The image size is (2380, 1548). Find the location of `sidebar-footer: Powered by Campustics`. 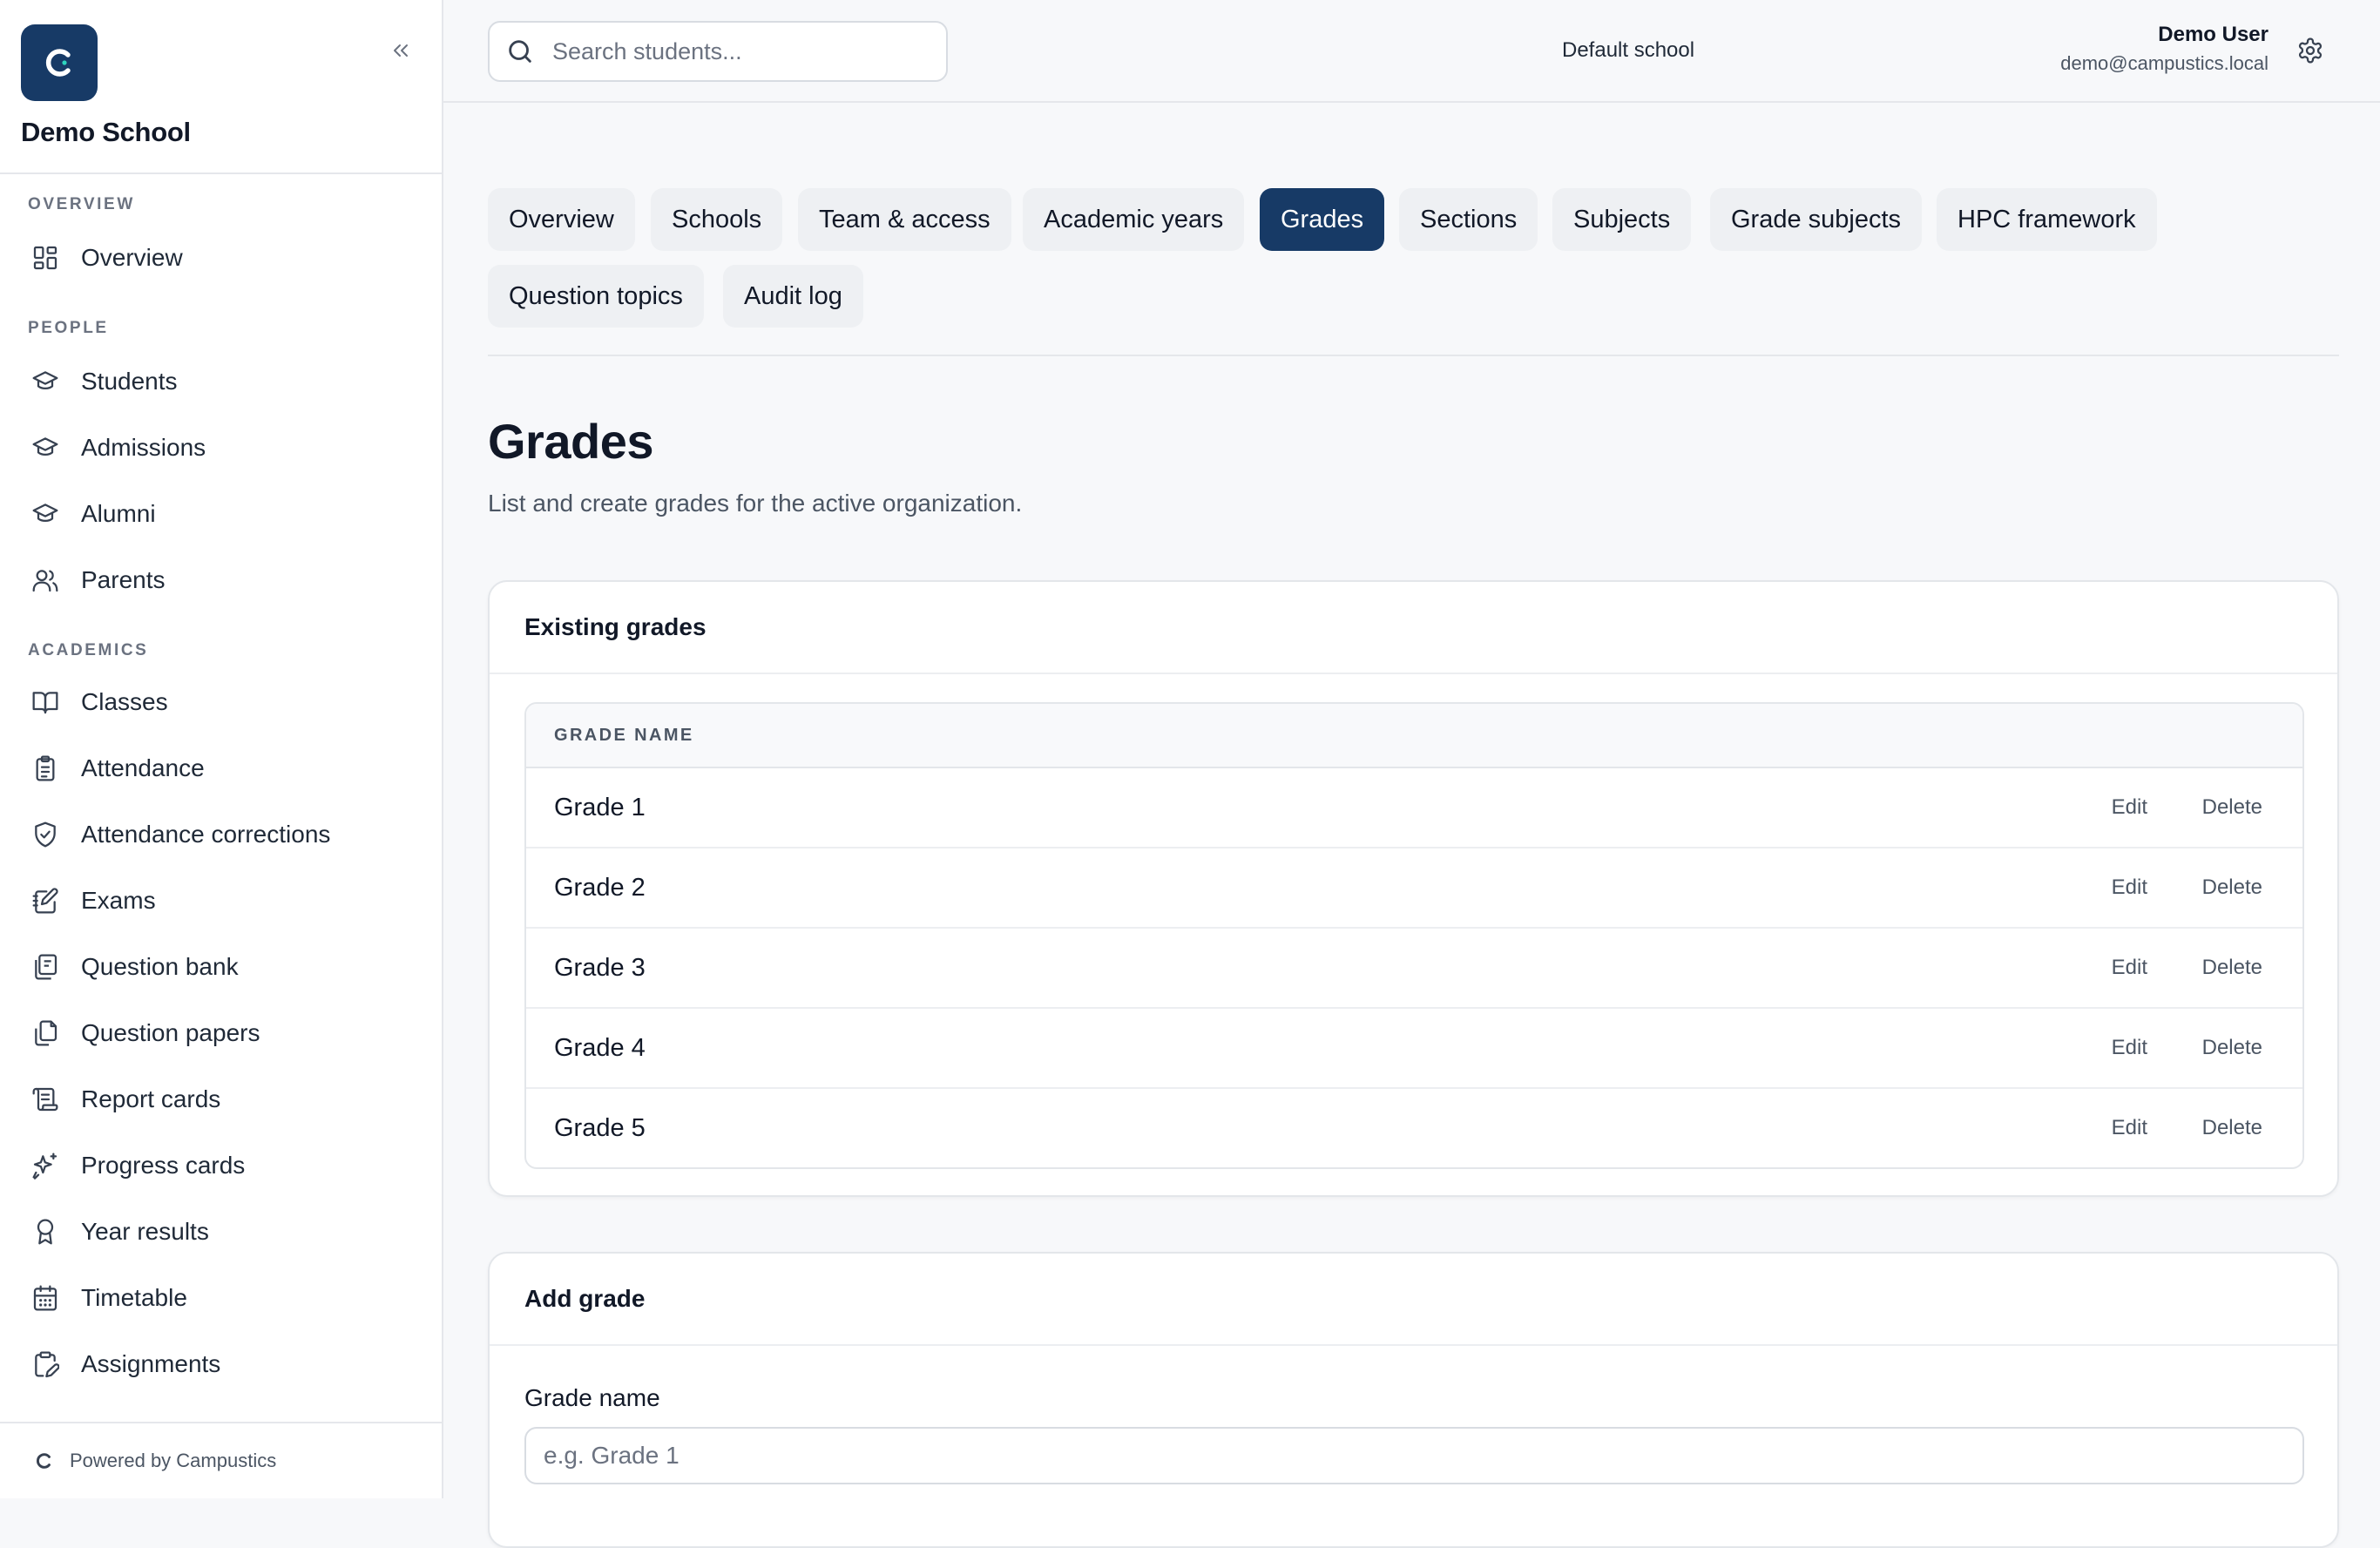

sidebar-footer: Powered by Campustics is located at coordinates (221, 1460).